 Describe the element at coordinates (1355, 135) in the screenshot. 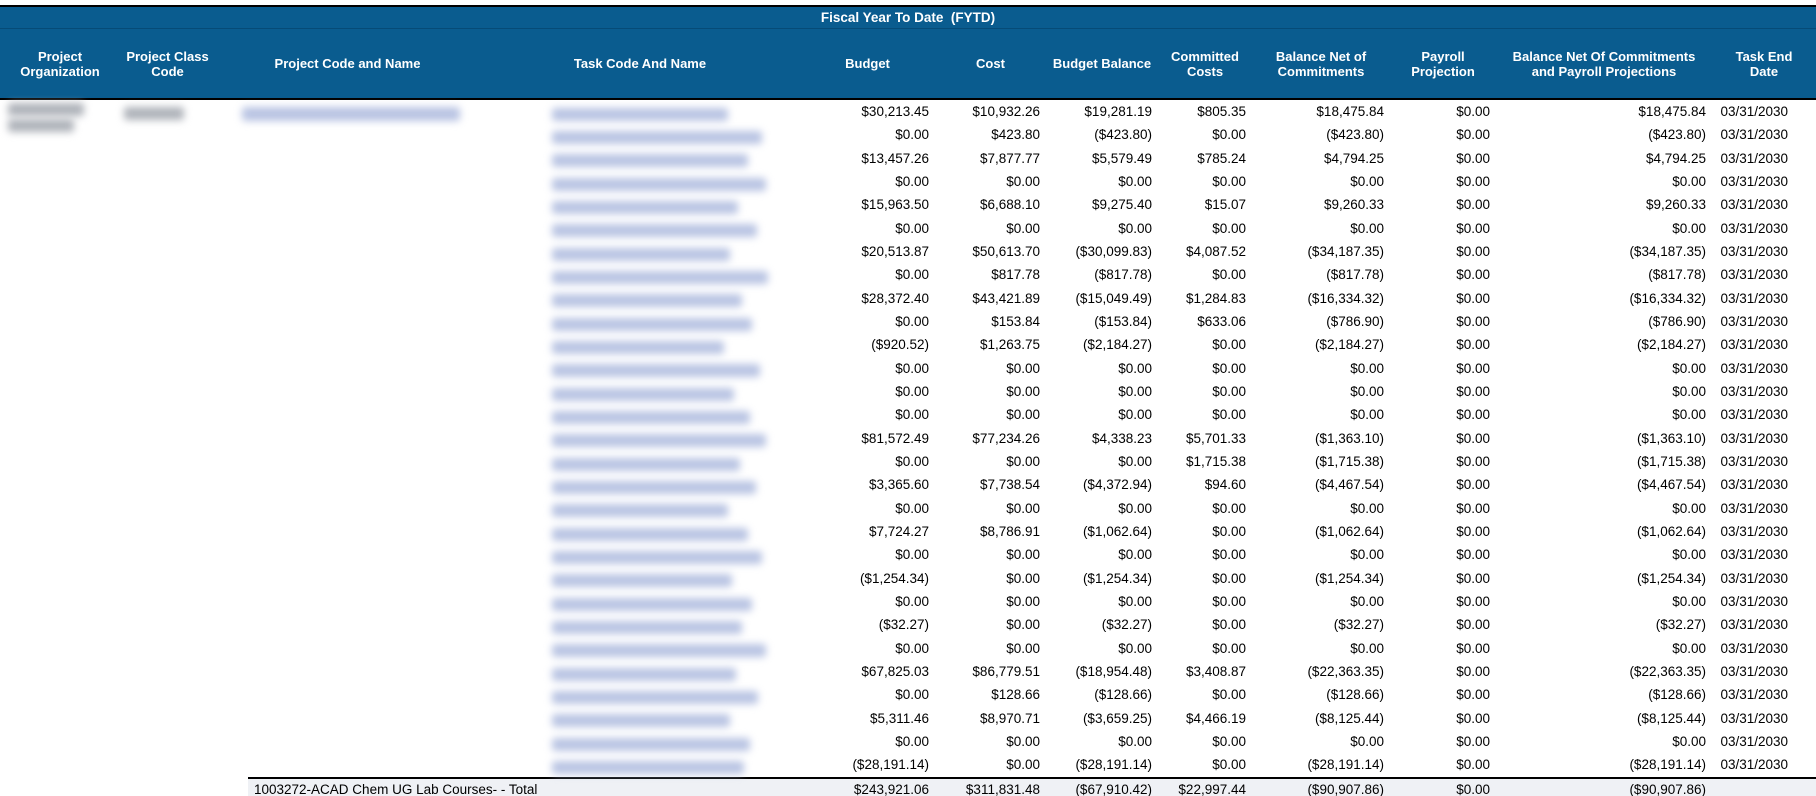

I see `cell-balance-net-of-commitments: ($423.80)` at that location.